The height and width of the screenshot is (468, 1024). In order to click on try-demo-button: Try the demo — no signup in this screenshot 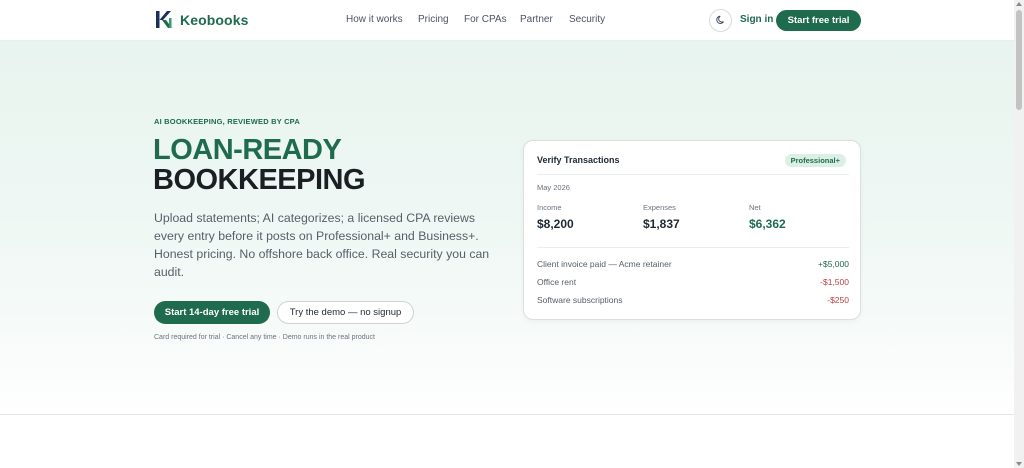, I will do `click(345, 312)`.